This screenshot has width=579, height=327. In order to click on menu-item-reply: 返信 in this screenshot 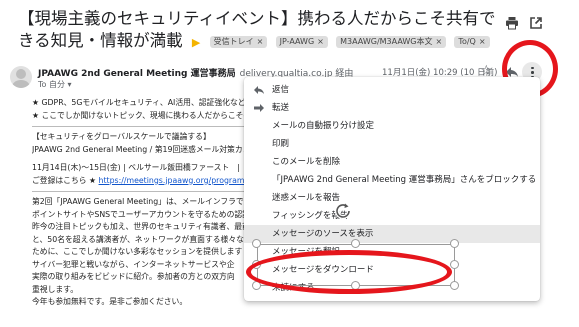, I will do `click(392, 90)`.